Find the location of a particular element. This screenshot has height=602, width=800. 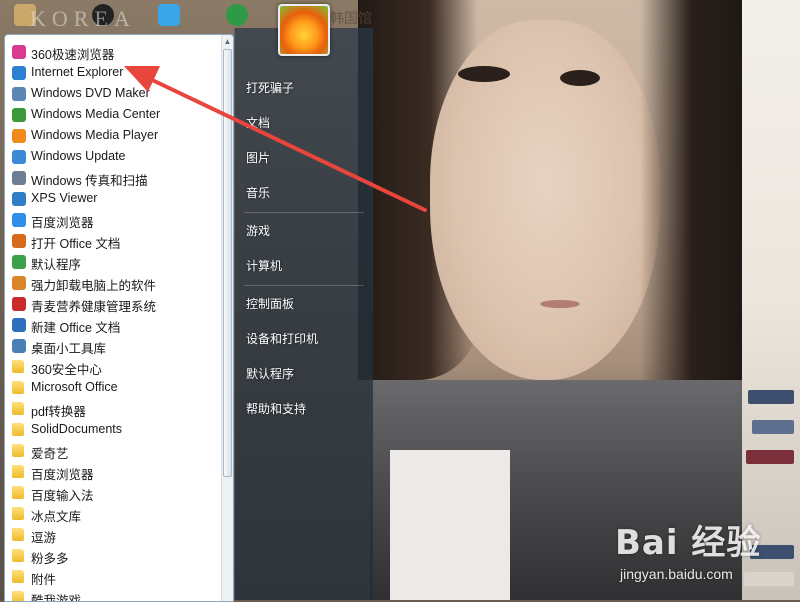

office-new-icon is located at coordinates (19, 325).